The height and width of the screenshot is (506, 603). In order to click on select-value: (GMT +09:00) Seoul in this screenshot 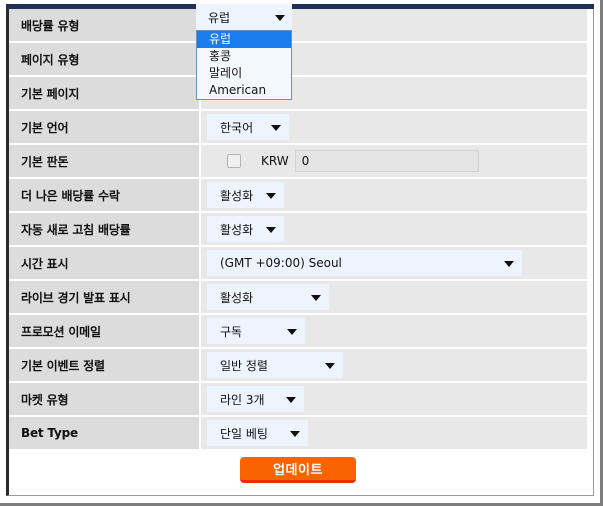, I will do `click(281, 263)`.